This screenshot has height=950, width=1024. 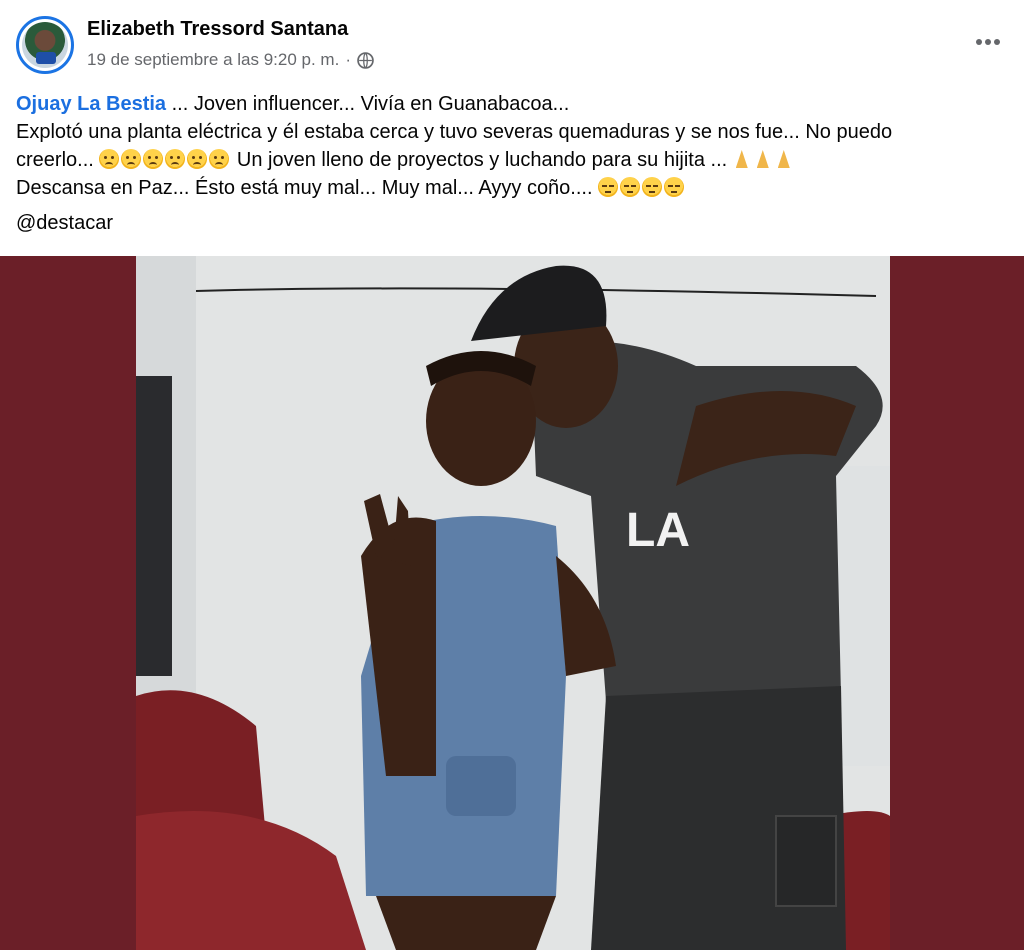 I want to click on globe-icon, so click(x=365, y=60).